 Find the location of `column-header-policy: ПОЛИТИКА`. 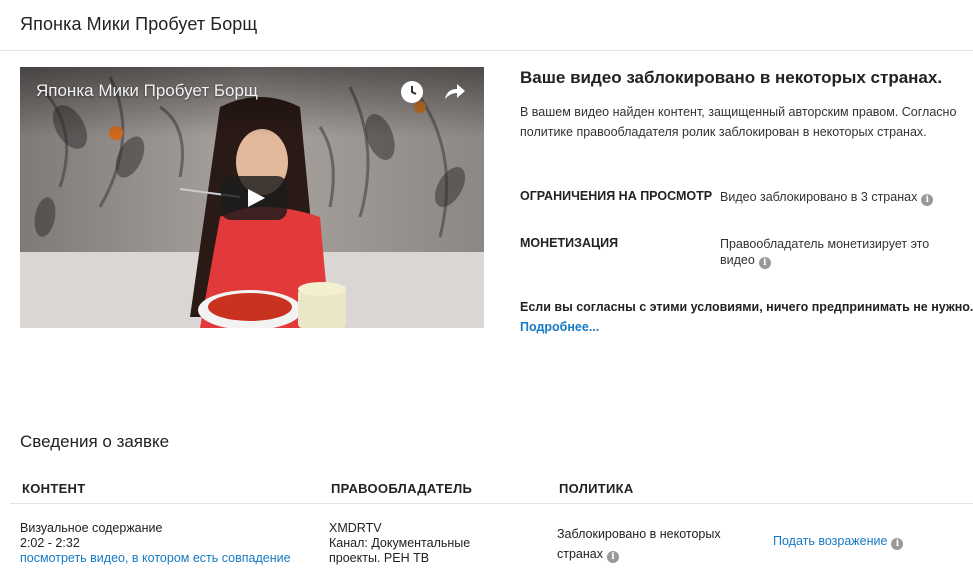

column-header-policy: ПОЛИТИКА is located at coordinates (596, 488).